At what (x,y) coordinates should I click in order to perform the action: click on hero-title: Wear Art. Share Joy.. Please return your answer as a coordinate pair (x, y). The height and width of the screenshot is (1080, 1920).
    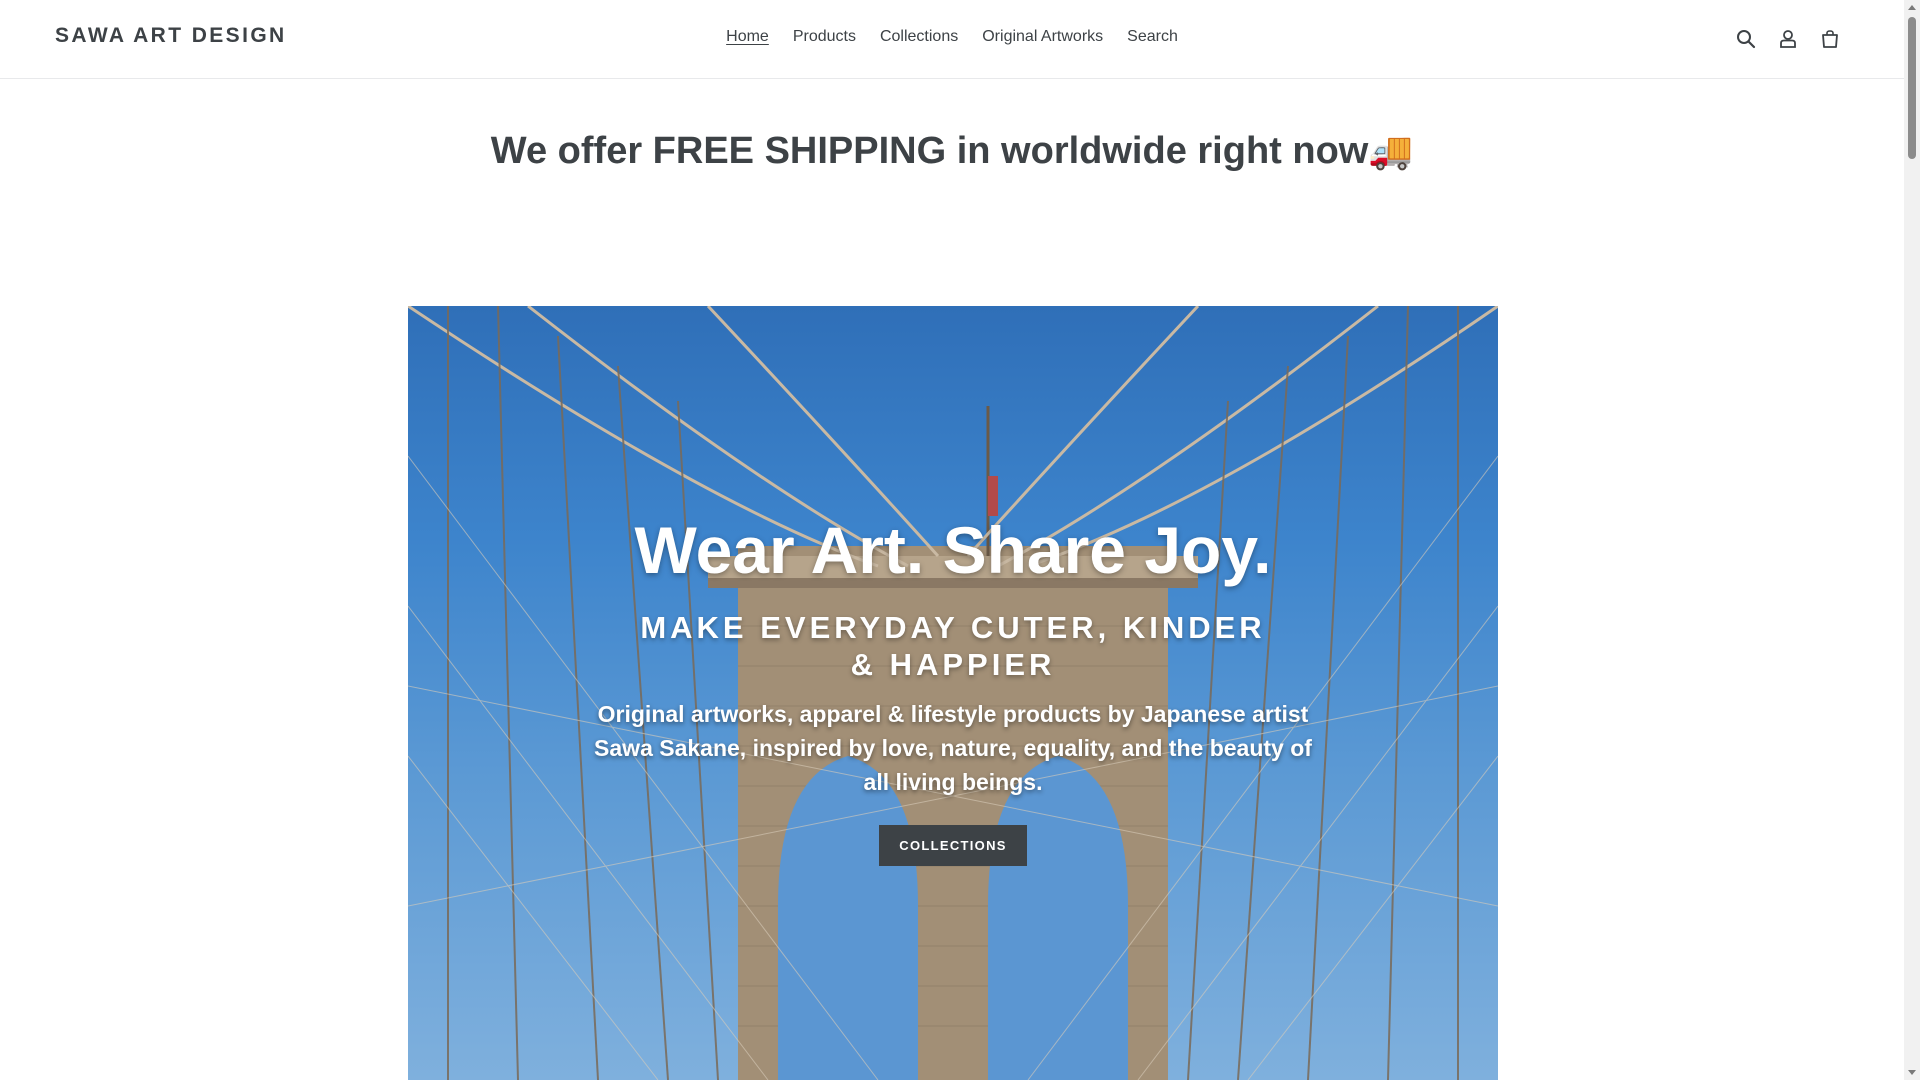
    Looking at the image, I should click on (953, 550).